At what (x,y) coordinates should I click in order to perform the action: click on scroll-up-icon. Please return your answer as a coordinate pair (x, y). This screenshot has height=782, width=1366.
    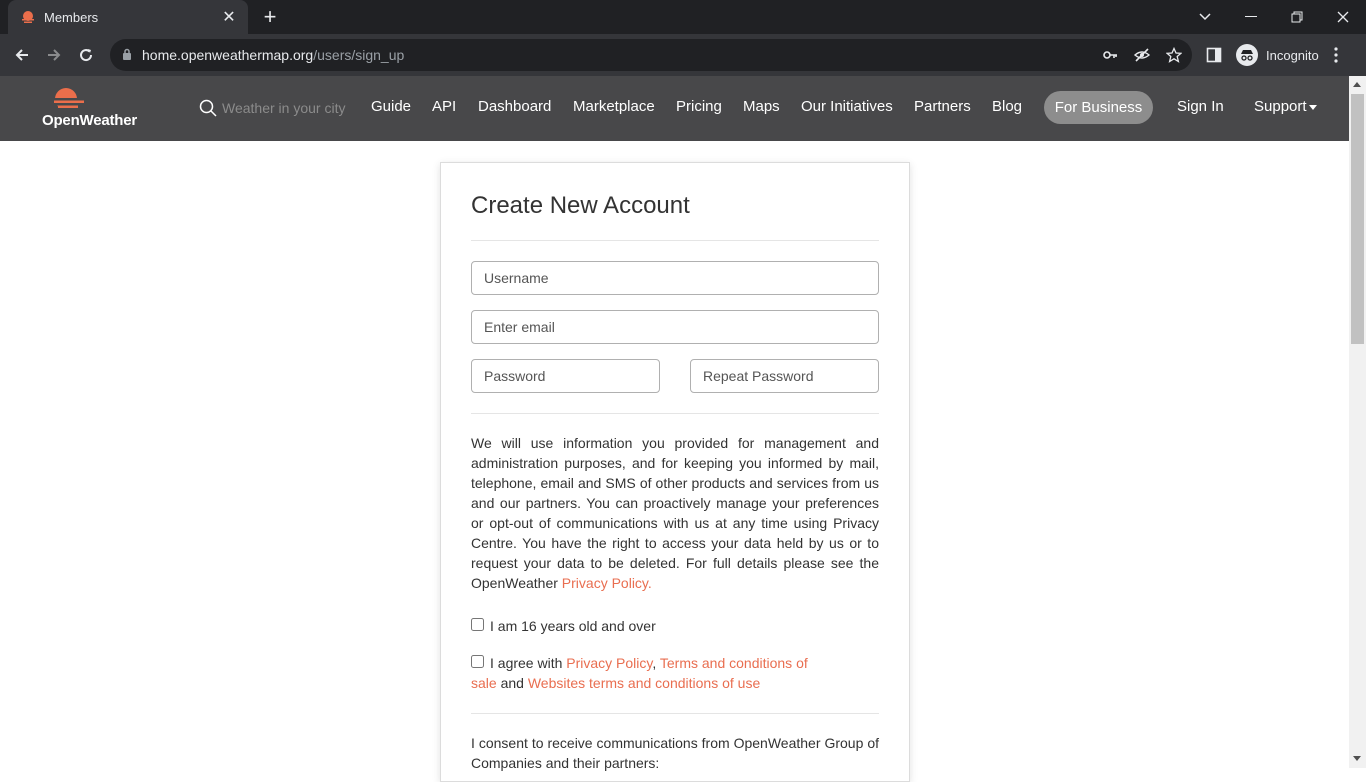
    Looking at the image, I should click on (1357, 84).